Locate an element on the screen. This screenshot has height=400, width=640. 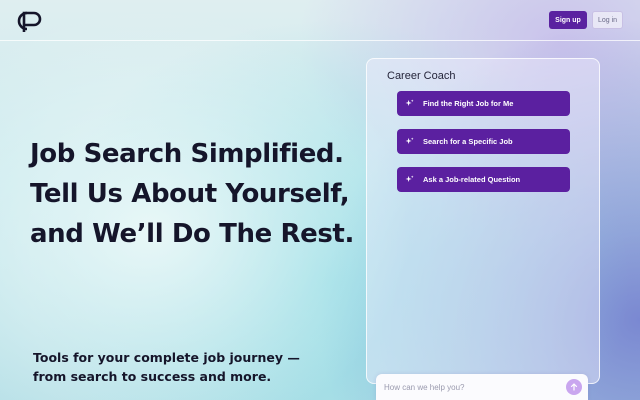
chat-input is located at coordinates (469, 387).